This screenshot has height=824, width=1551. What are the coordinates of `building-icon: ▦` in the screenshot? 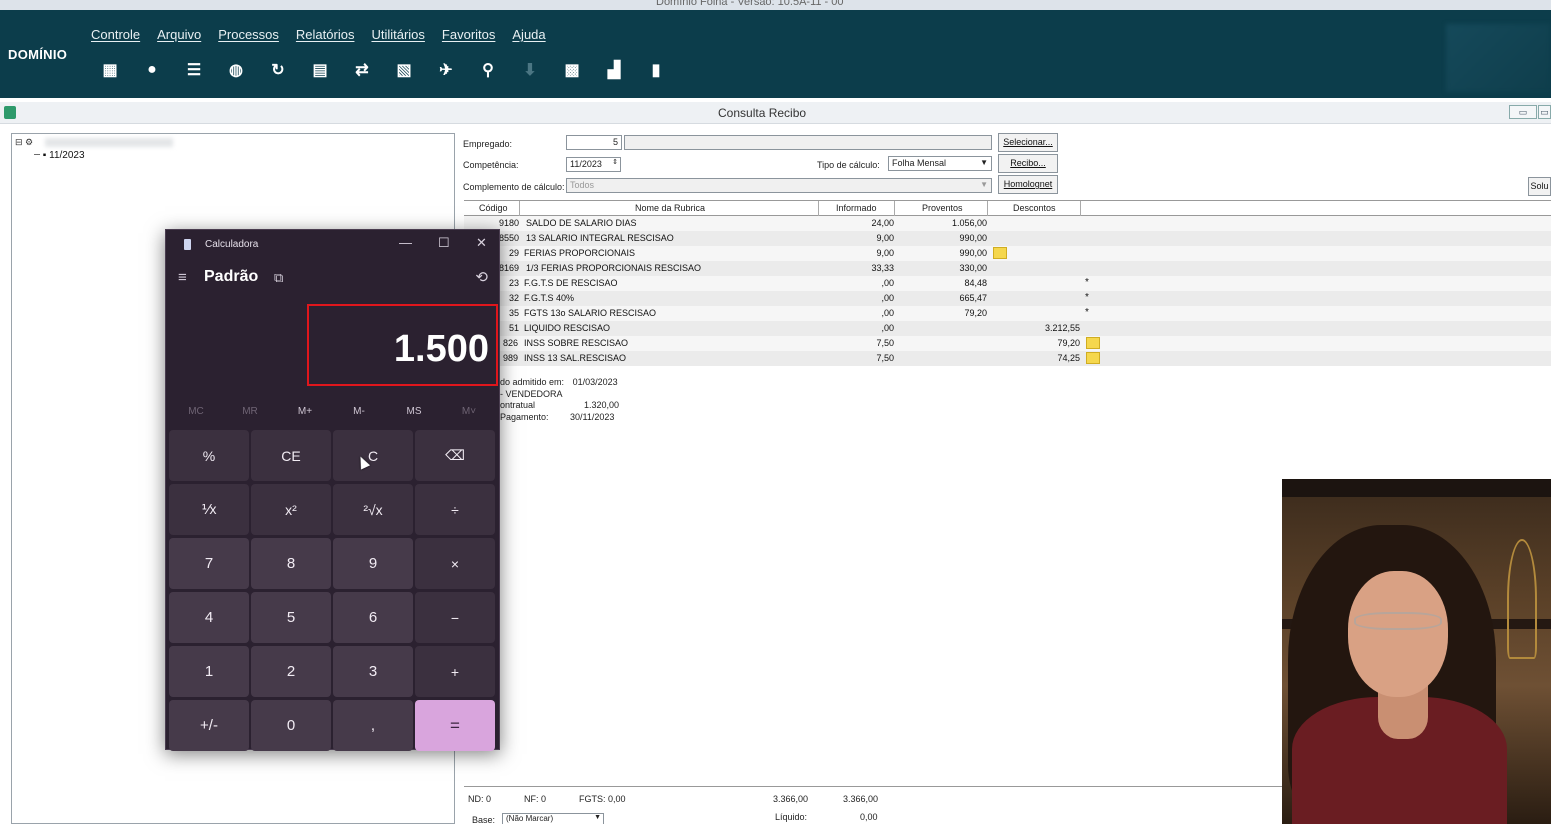 It's located at (110, 70).